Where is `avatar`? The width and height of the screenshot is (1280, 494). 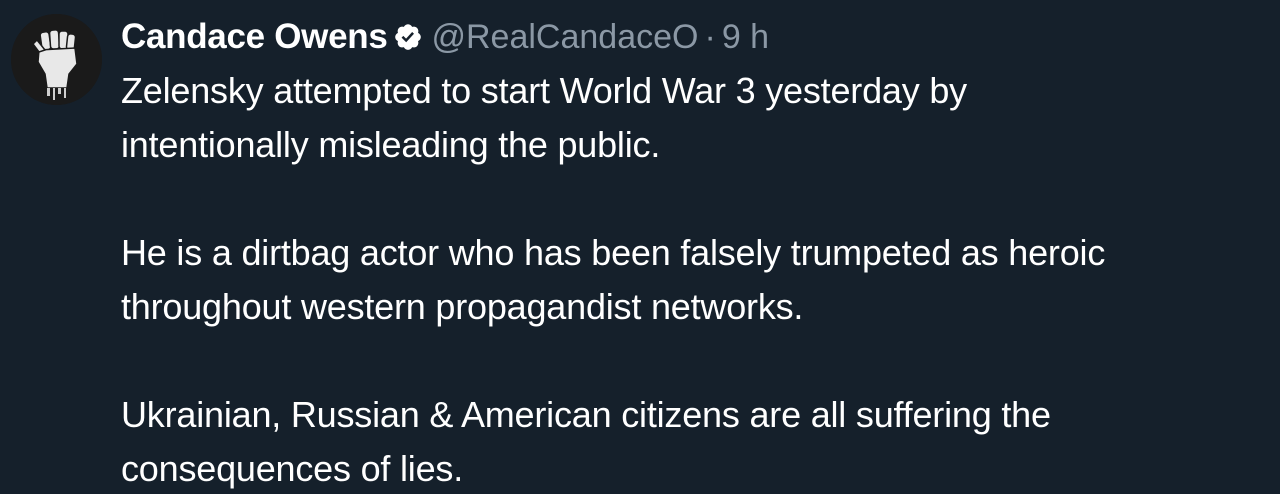 avatar is located at coordinates (56, 59).